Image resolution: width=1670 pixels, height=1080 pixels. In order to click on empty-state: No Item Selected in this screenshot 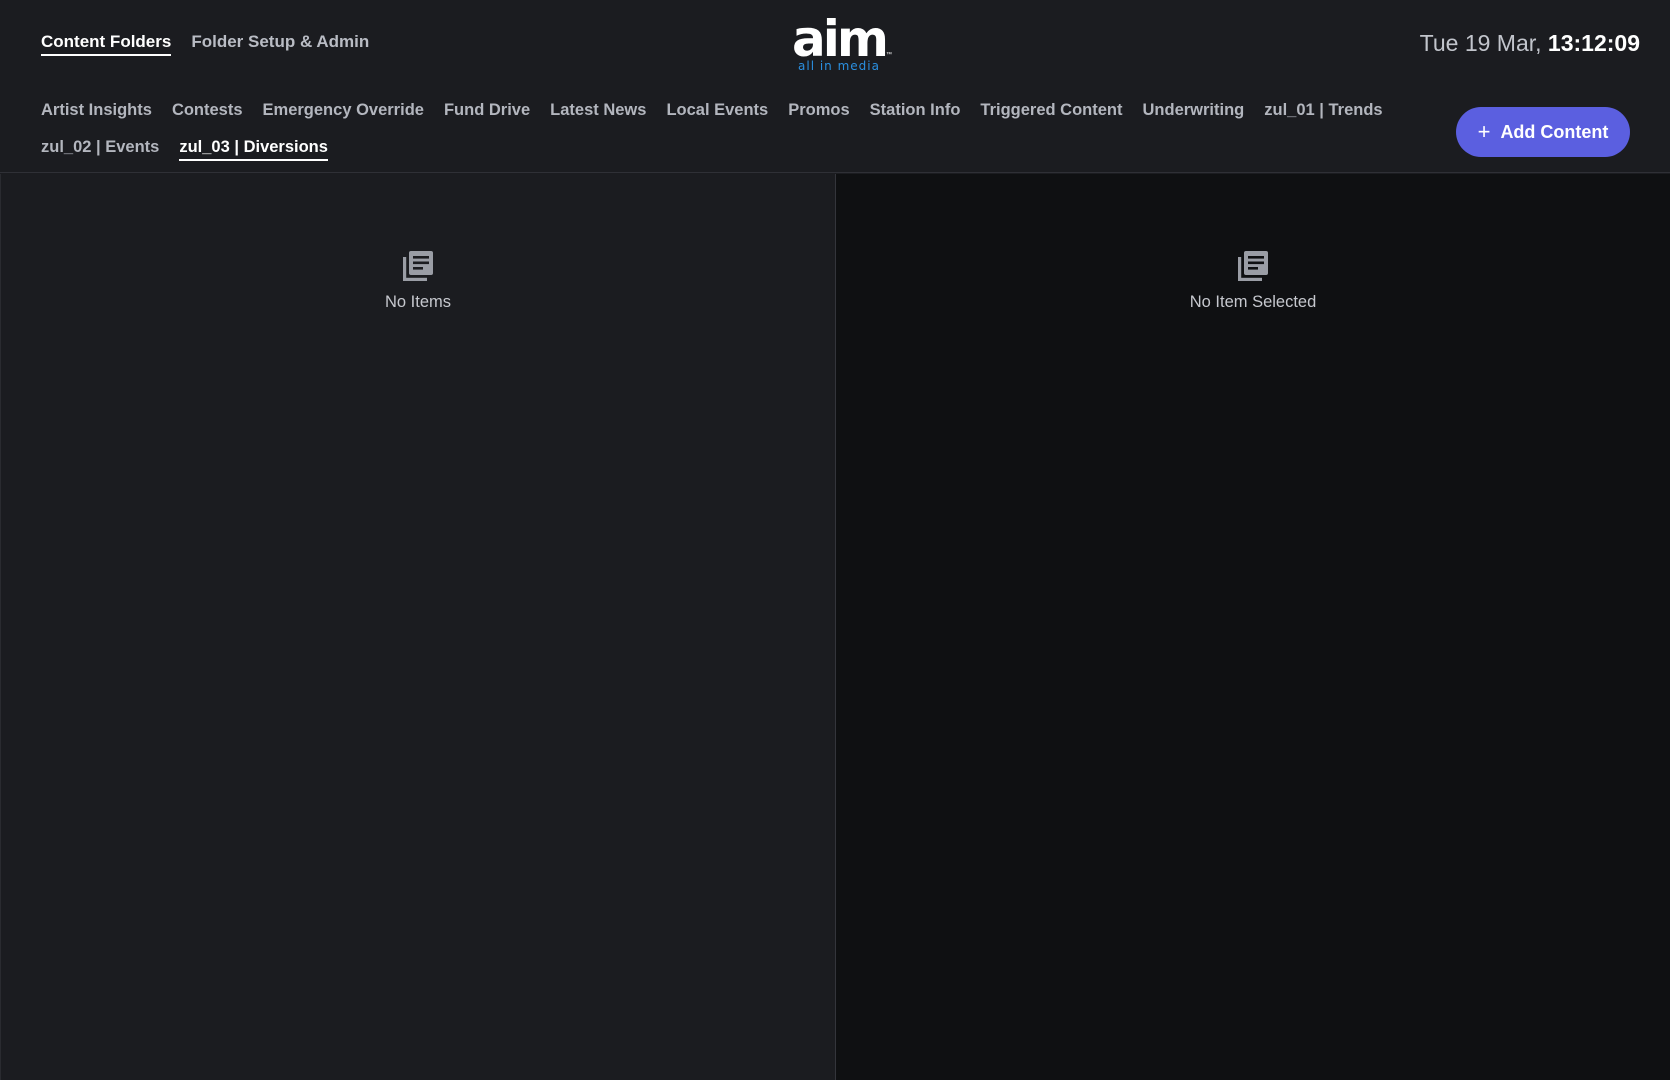, I will do `click(1253, 280)`.